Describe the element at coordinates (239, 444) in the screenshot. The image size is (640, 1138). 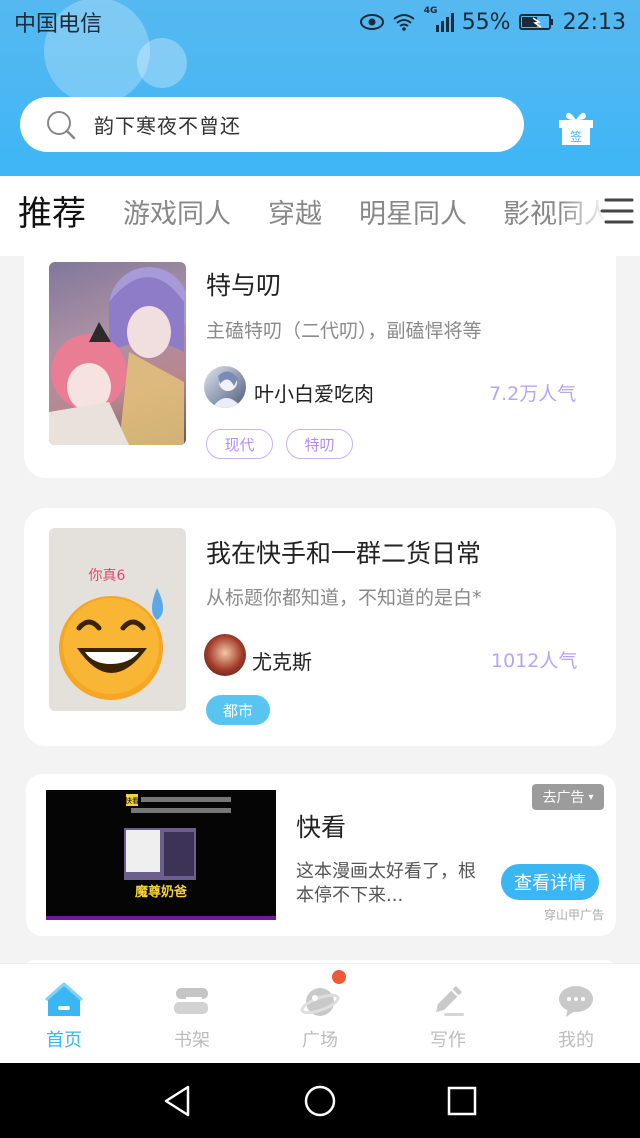
I see `tag-chip: 现代` at that location.